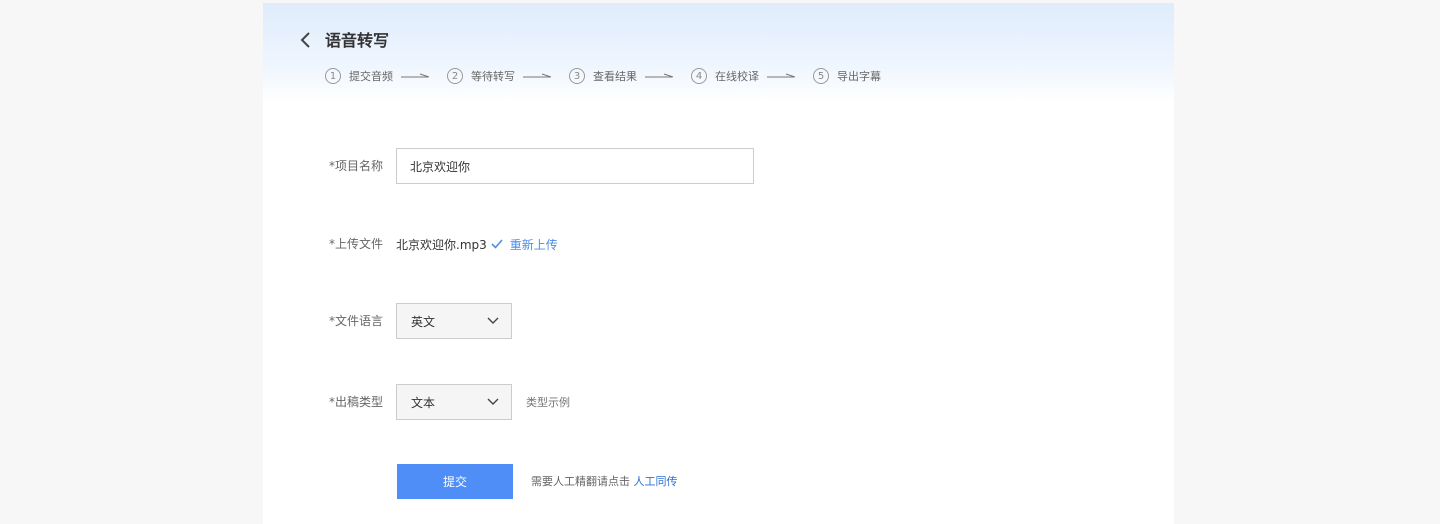 The width and height of the screenshot is (1440, 524). What do you see at coordinates (493, 76) in the screenshot?
I see `step-label: 等待转写` at bounding box center [493, 76].